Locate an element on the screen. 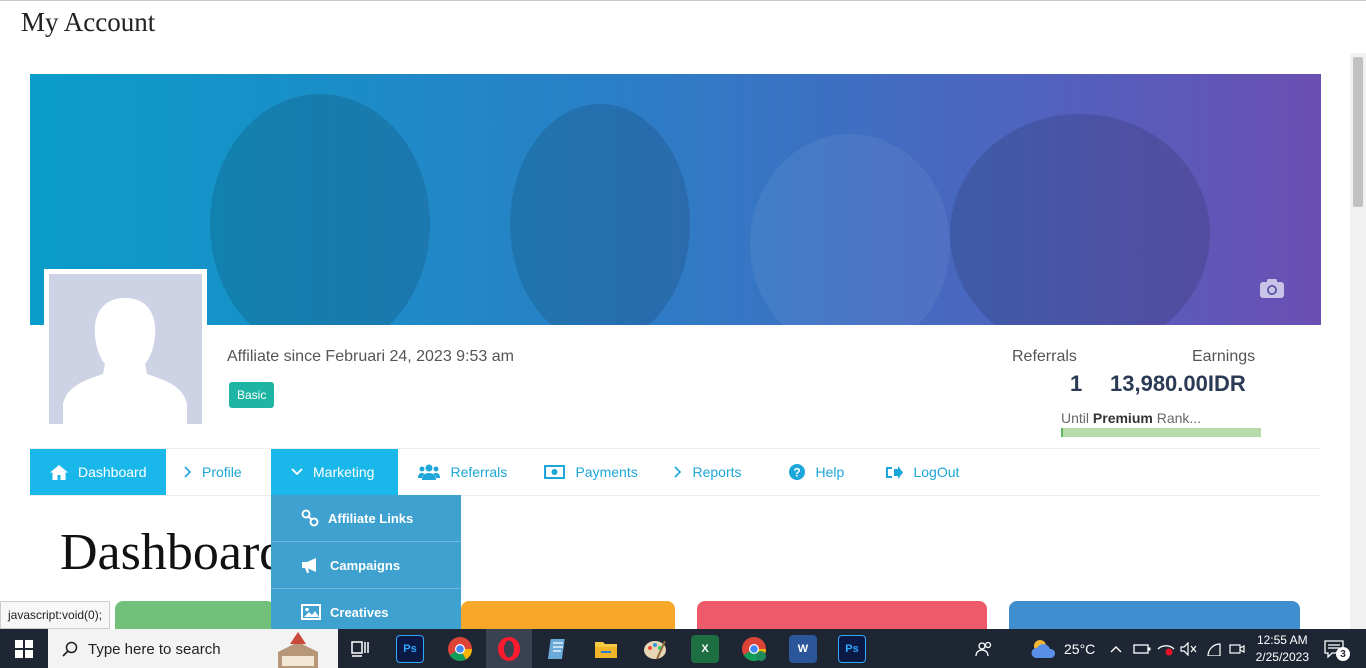 The height and width of the screenshot is (668, 1366). stat-card-red is located at coordinates (842, 616).